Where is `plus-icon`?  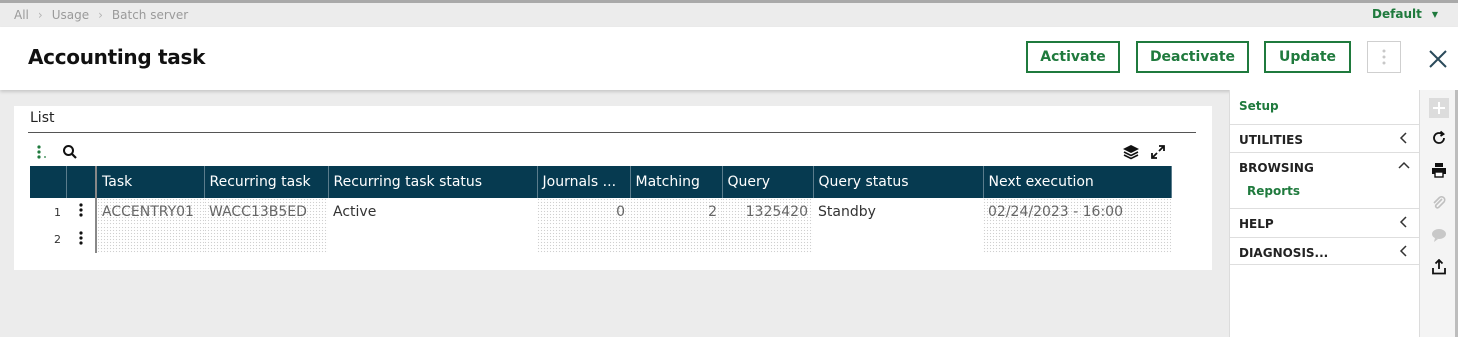
plus-icon is located at coordinates (1439, 108).